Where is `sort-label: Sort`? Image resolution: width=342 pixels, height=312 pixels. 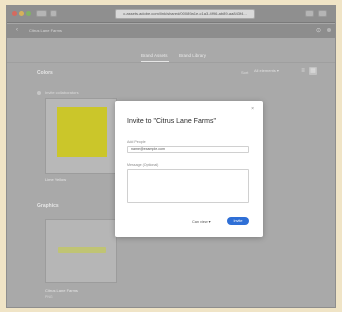 sort-label: Sort is located at coordinates (245, 72).